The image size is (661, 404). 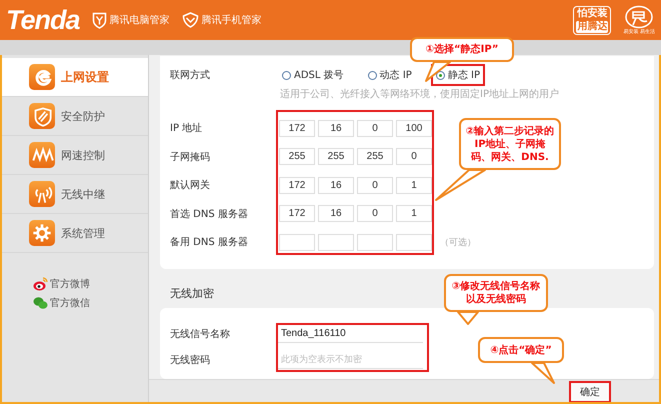 What do you see at coordinates (458, 243) in the screenshot?
I see `optional-note: （可选）` at bounding box center [458, 243].